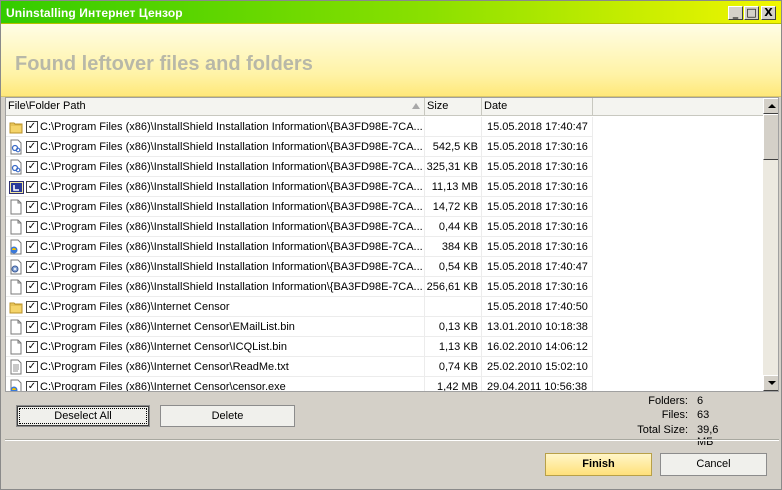 This screenshot has height=490, width=782. I want to click on deselect-all-button: Deselect All, so click(83, 416).